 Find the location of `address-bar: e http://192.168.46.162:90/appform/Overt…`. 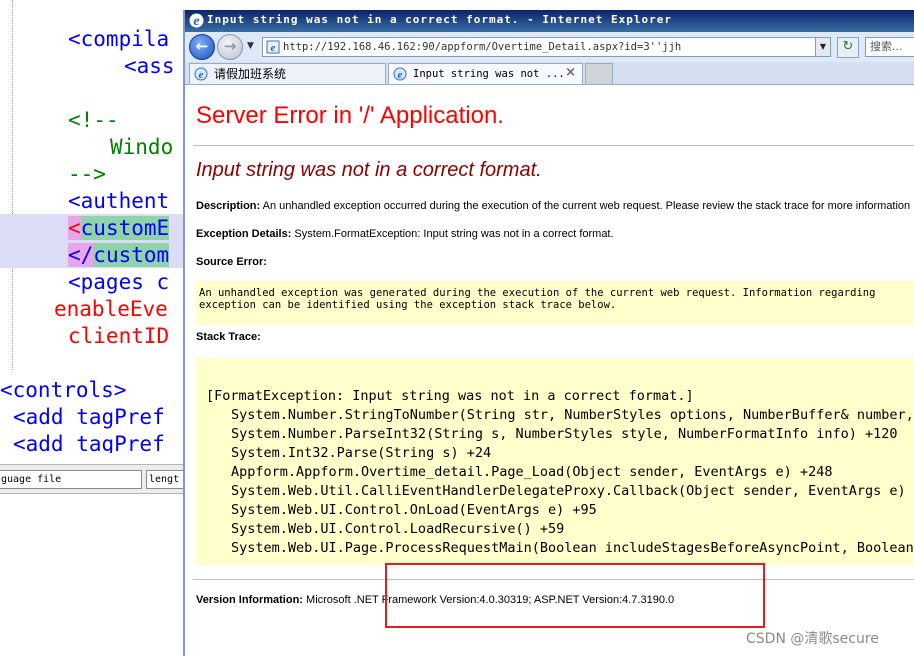

address-bar: e http://192.168.46.162:90/appform/Overt… is located at coordinates (546, 47).